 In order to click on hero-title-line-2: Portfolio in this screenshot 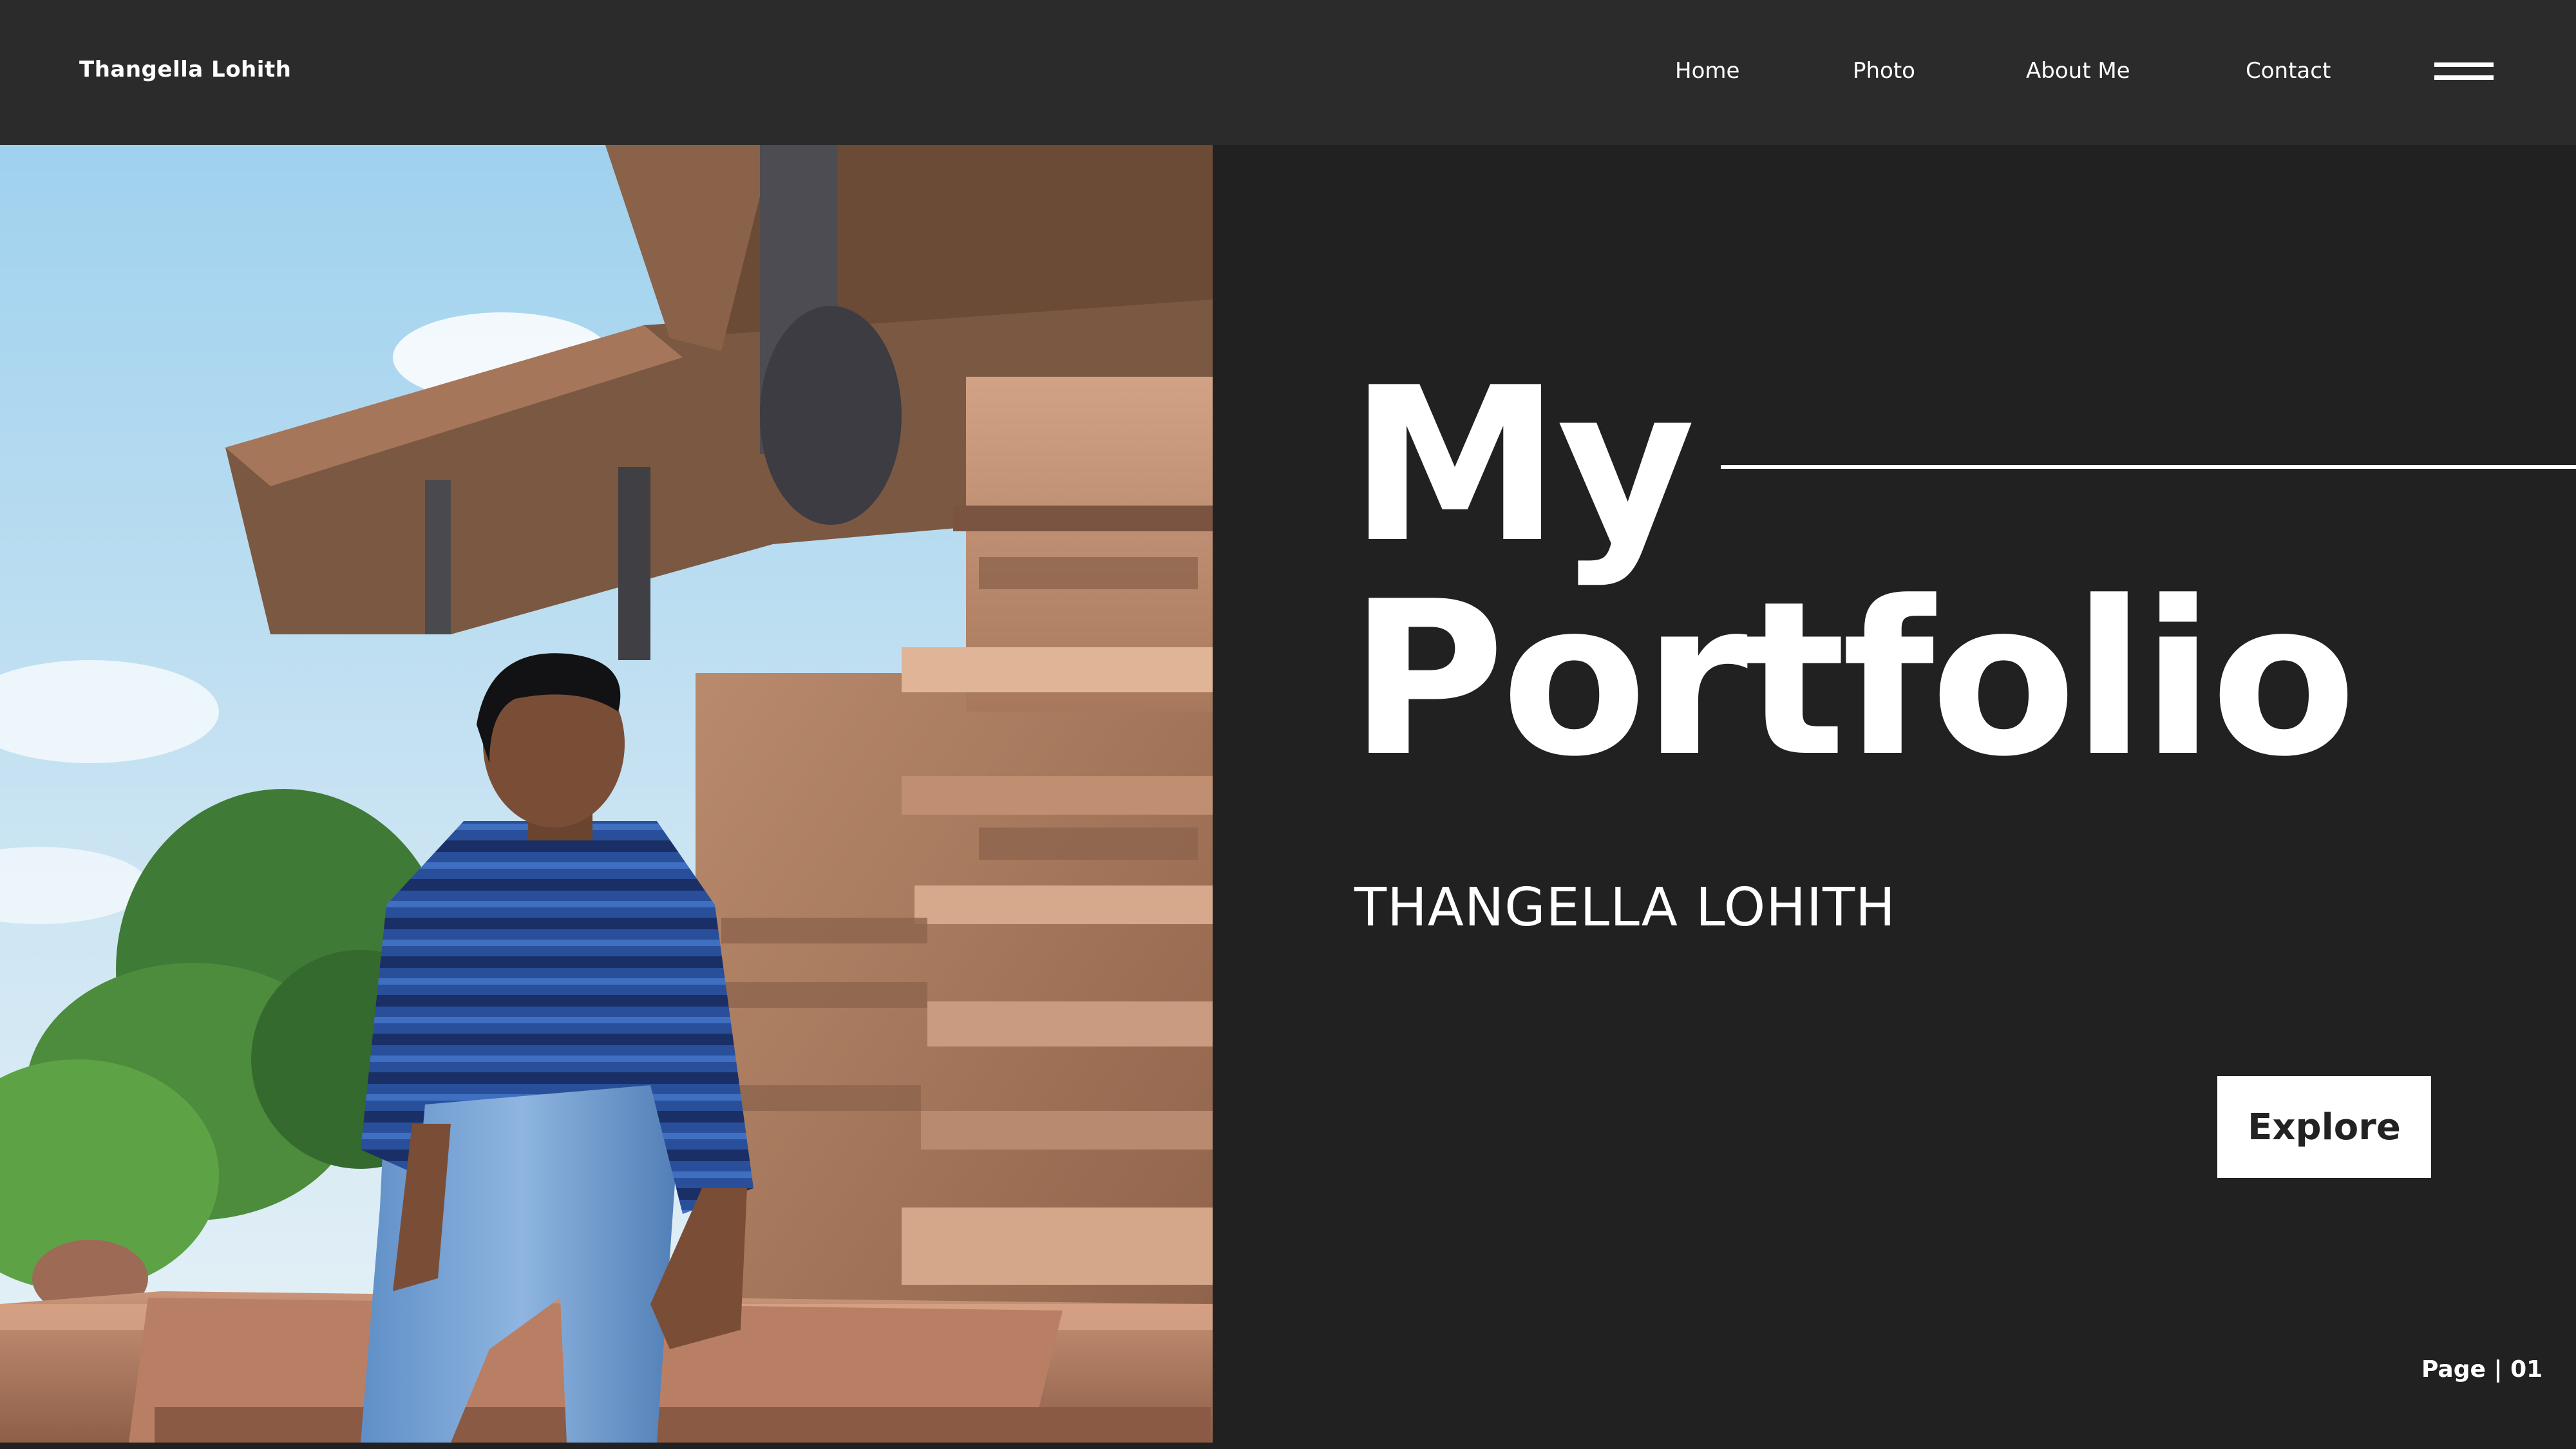, I will do `click(1853, 680)`.